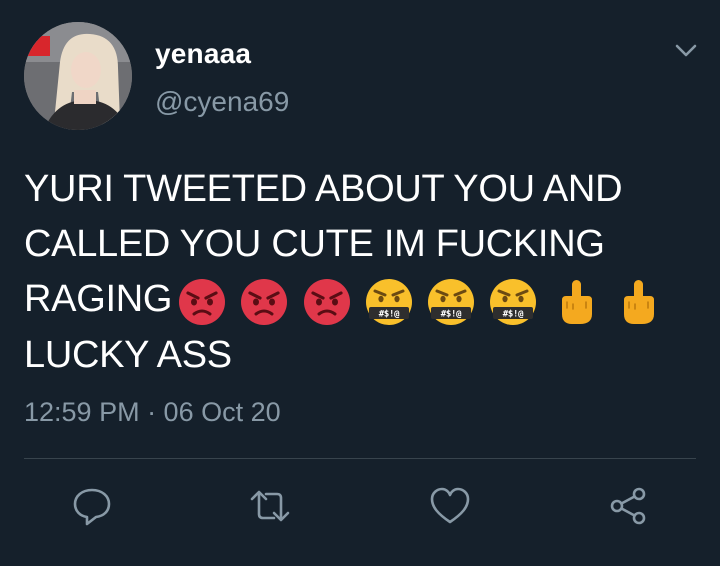  What do you see at coordinates (323, 189) in the screenshot?
I see `tweet-line-1: YURI TWEETED ABOUT YOU AND` at bounding box center [323, 189].